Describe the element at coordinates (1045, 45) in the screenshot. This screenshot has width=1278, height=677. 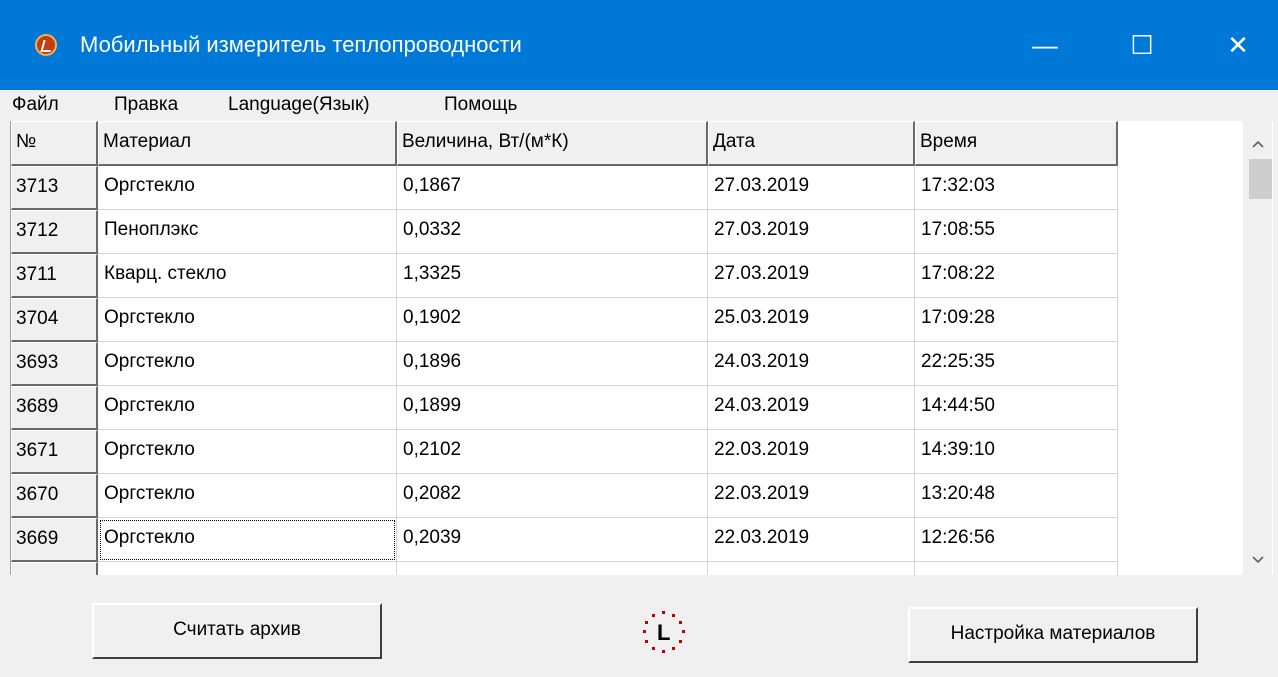
I see `minimize-button: —` at that location.